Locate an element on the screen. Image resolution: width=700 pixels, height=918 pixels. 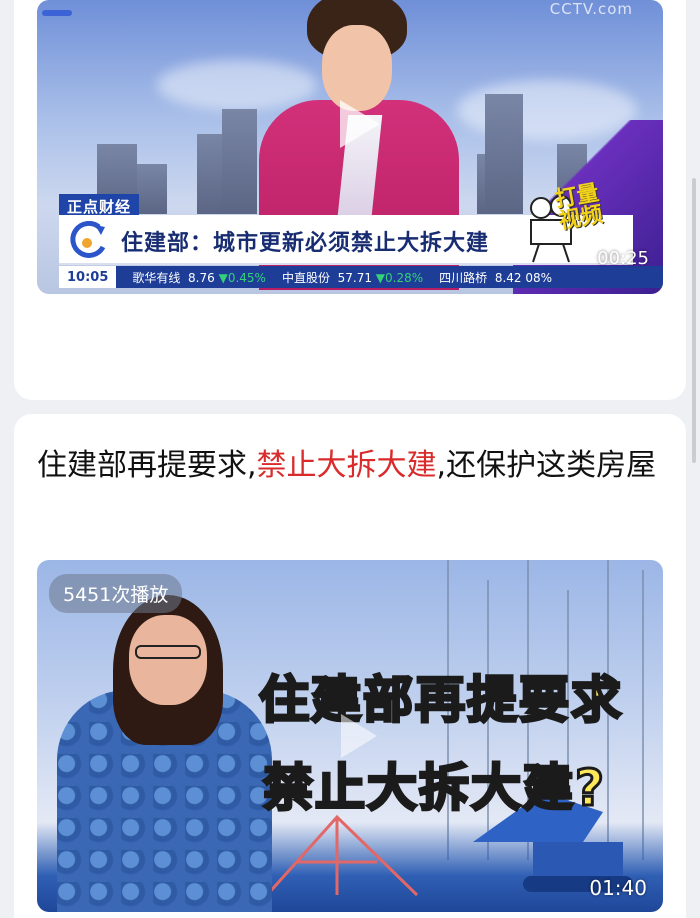
show-logo-text: 打量 视频 is located at coordinates (579, 207).